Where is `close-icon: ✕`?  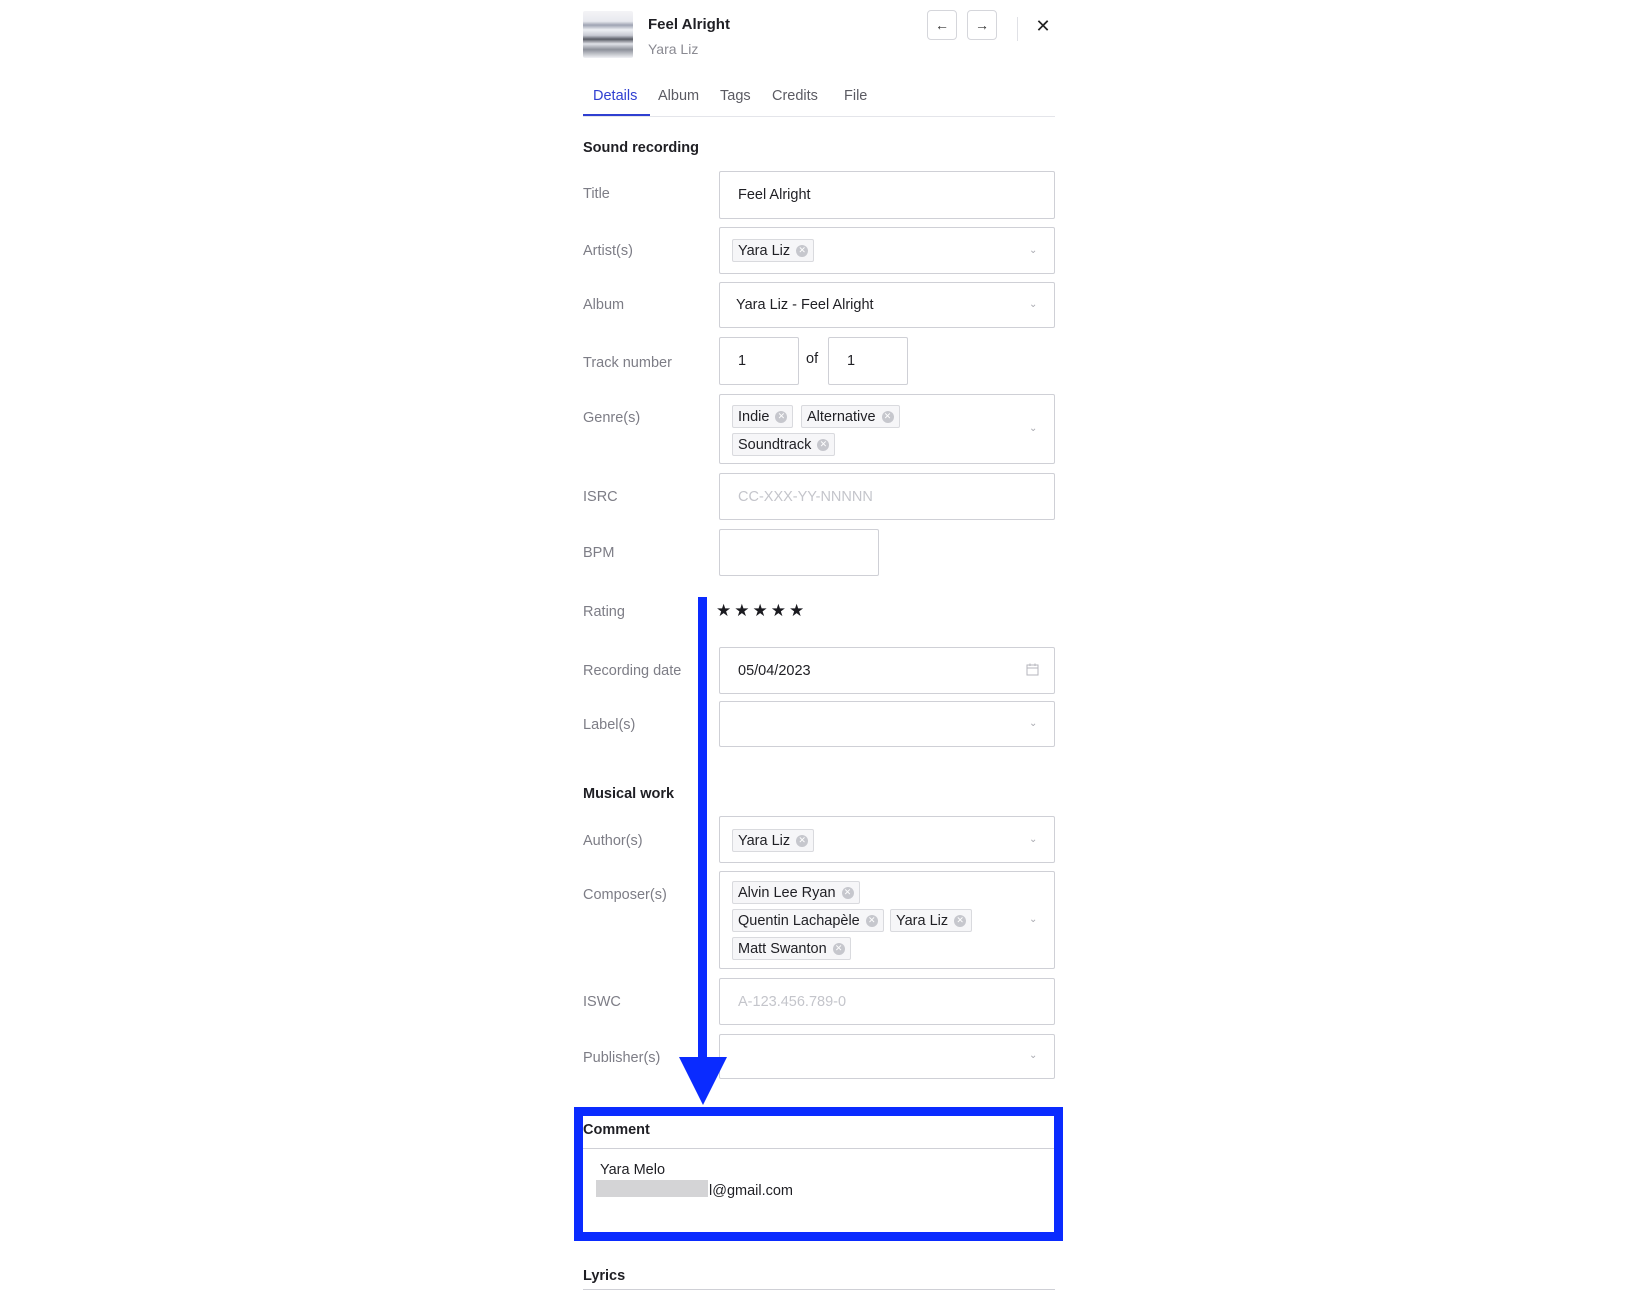
close-icon: ✕ is located at coordinates (1043, 25).